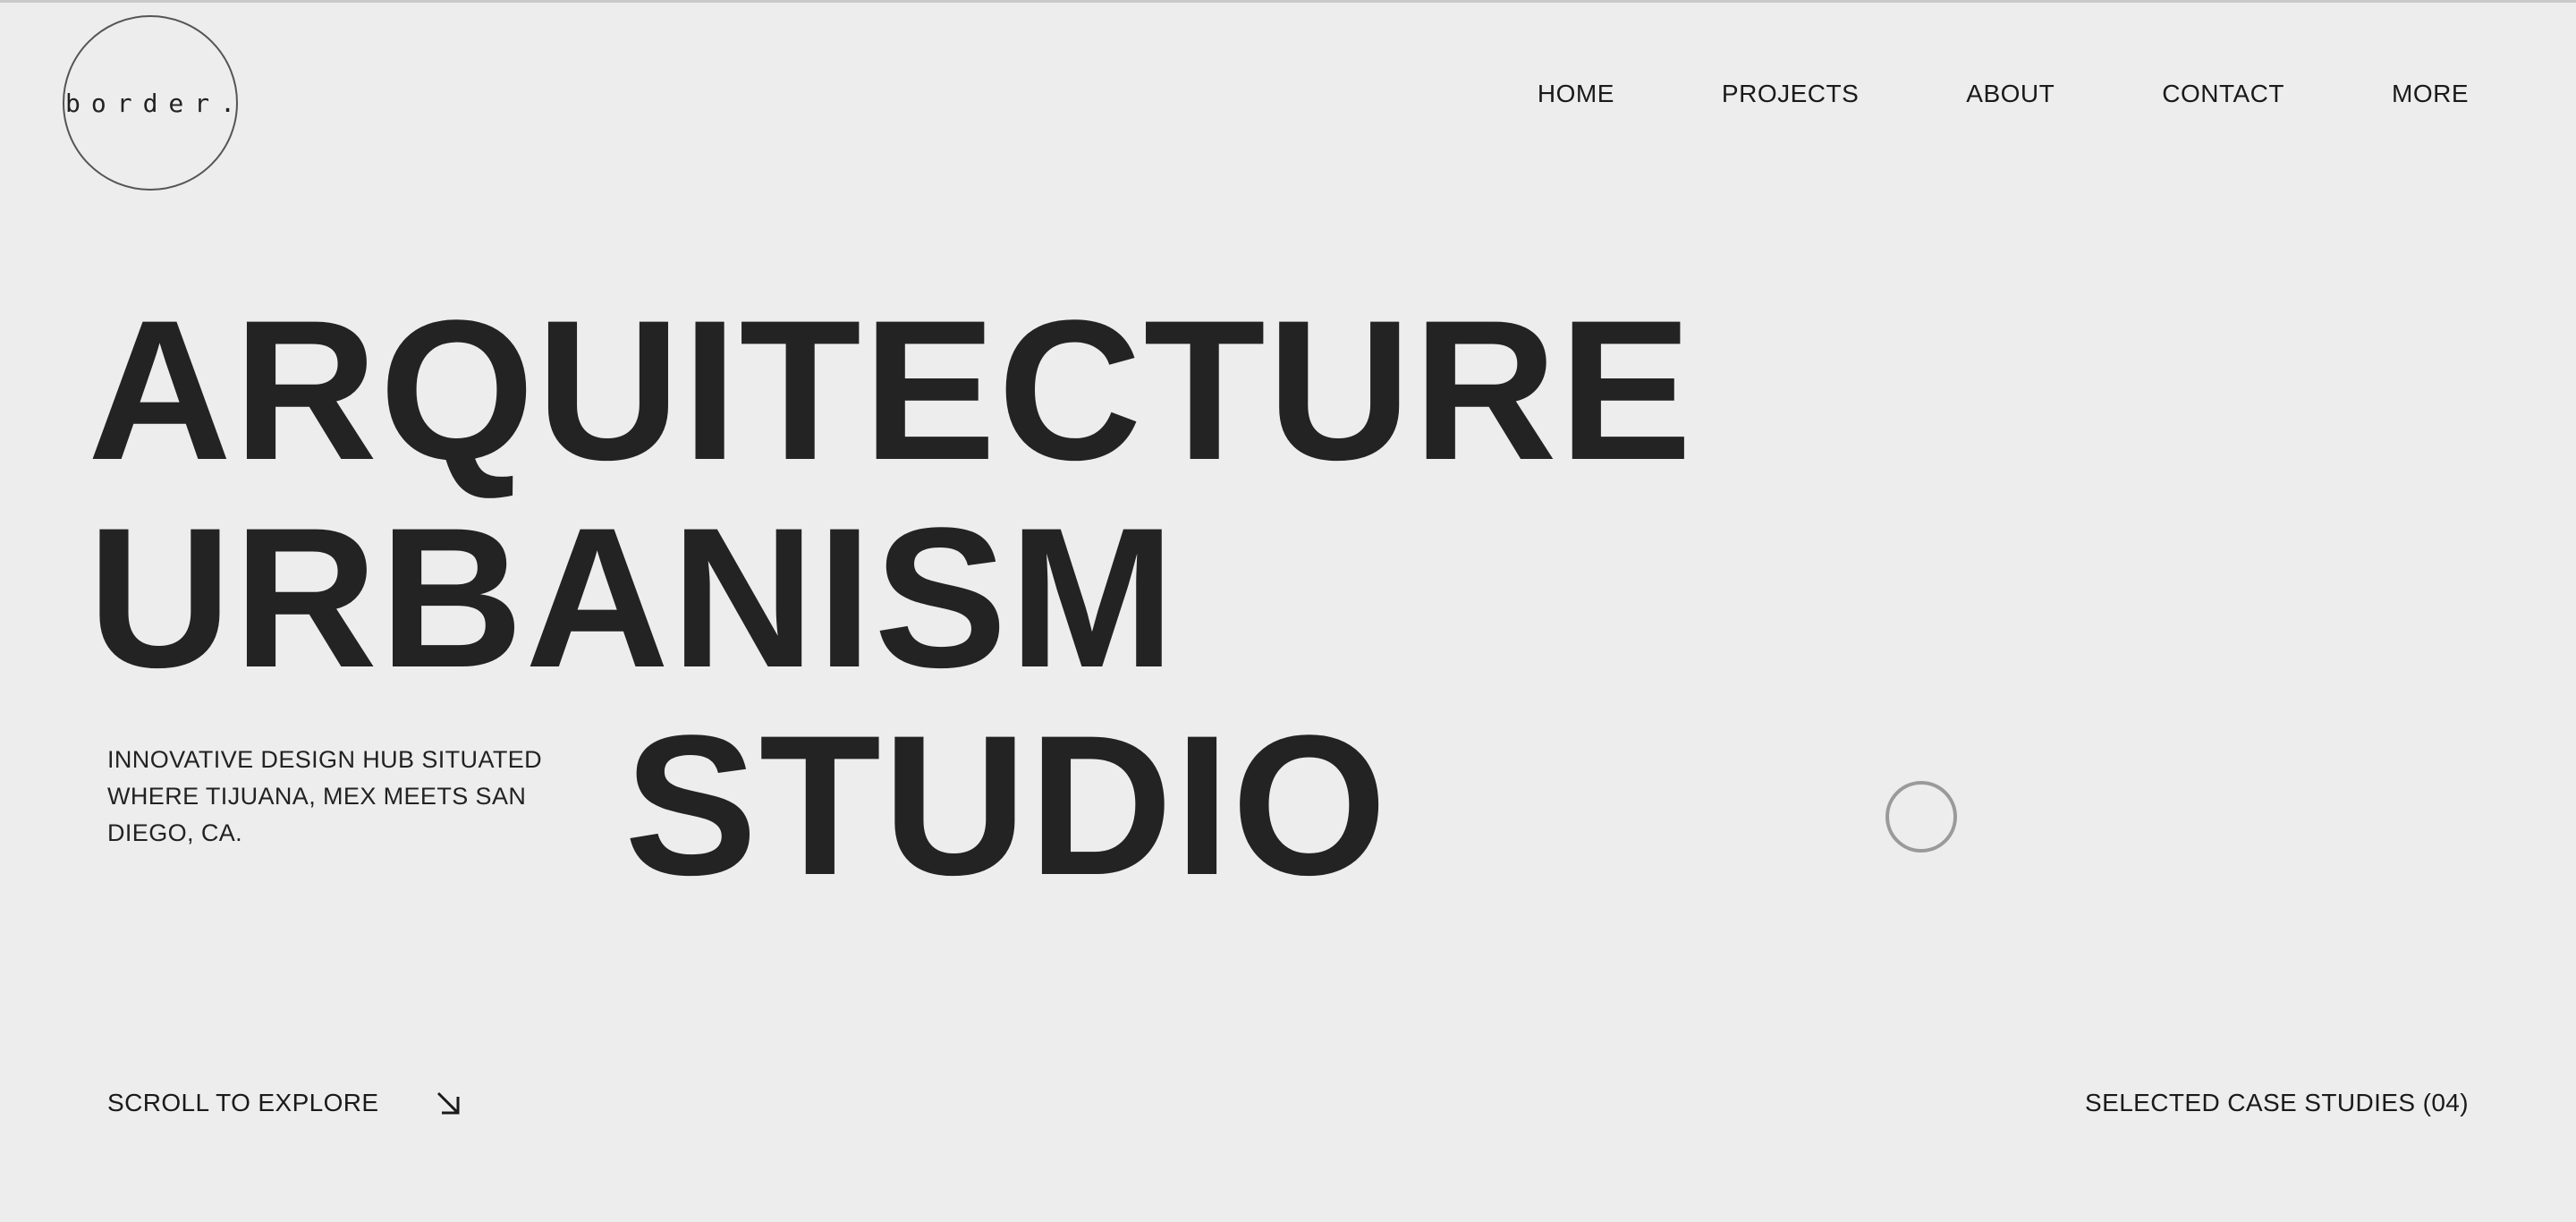 This screenshot has height=1222, width=2576. What do you see at coordinates (632, 598) in the screenshot?
I see `headline-line-urbanism: URBANISM` at bounding box center [632, 598].